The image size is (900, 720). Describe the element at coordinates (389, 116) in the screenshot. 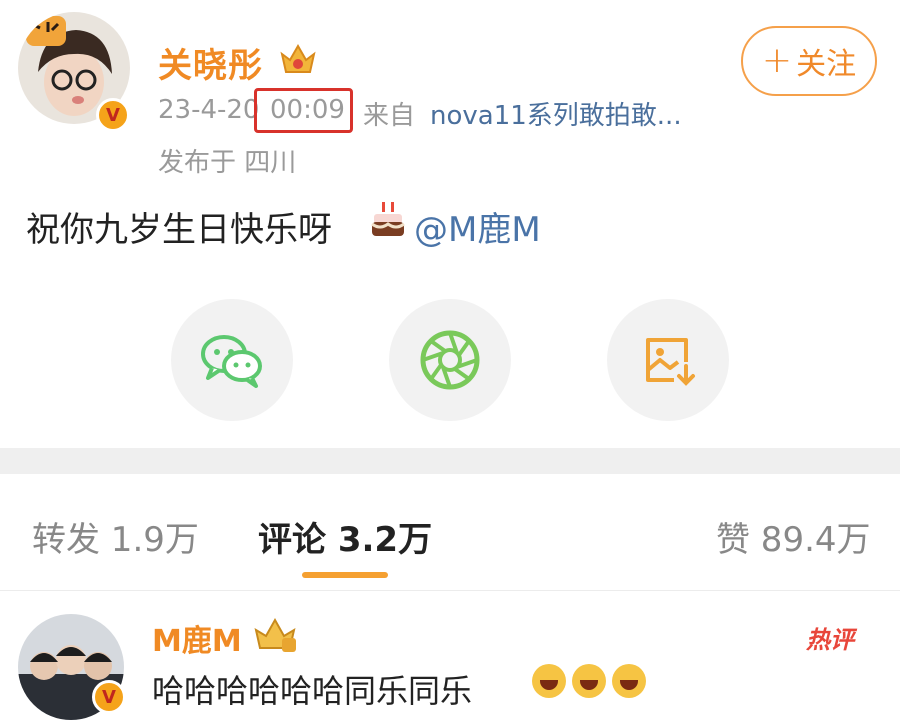

I see `source-prefix: 来自` at that location.